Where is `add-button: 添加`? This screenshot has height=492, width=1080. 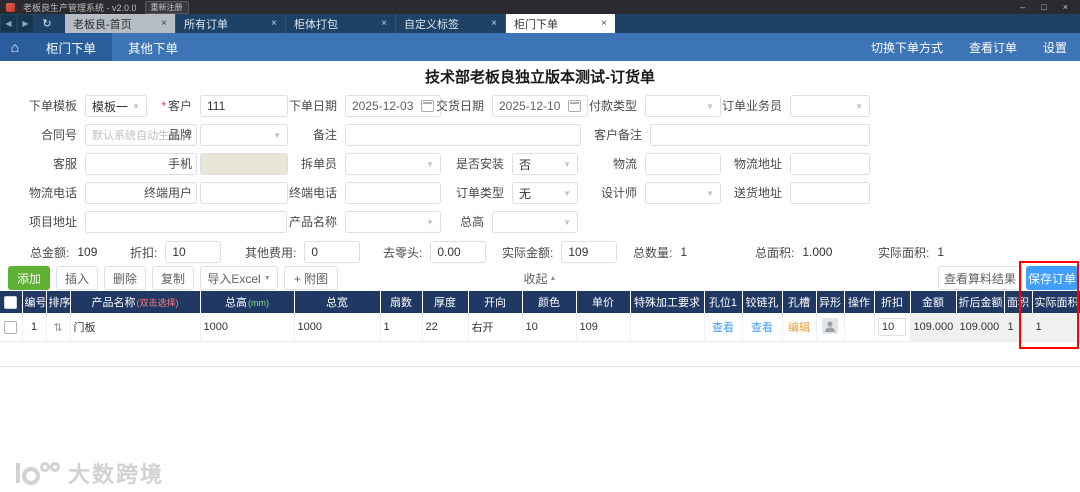
add-button: 添加 is located at coordinates (29, 278).